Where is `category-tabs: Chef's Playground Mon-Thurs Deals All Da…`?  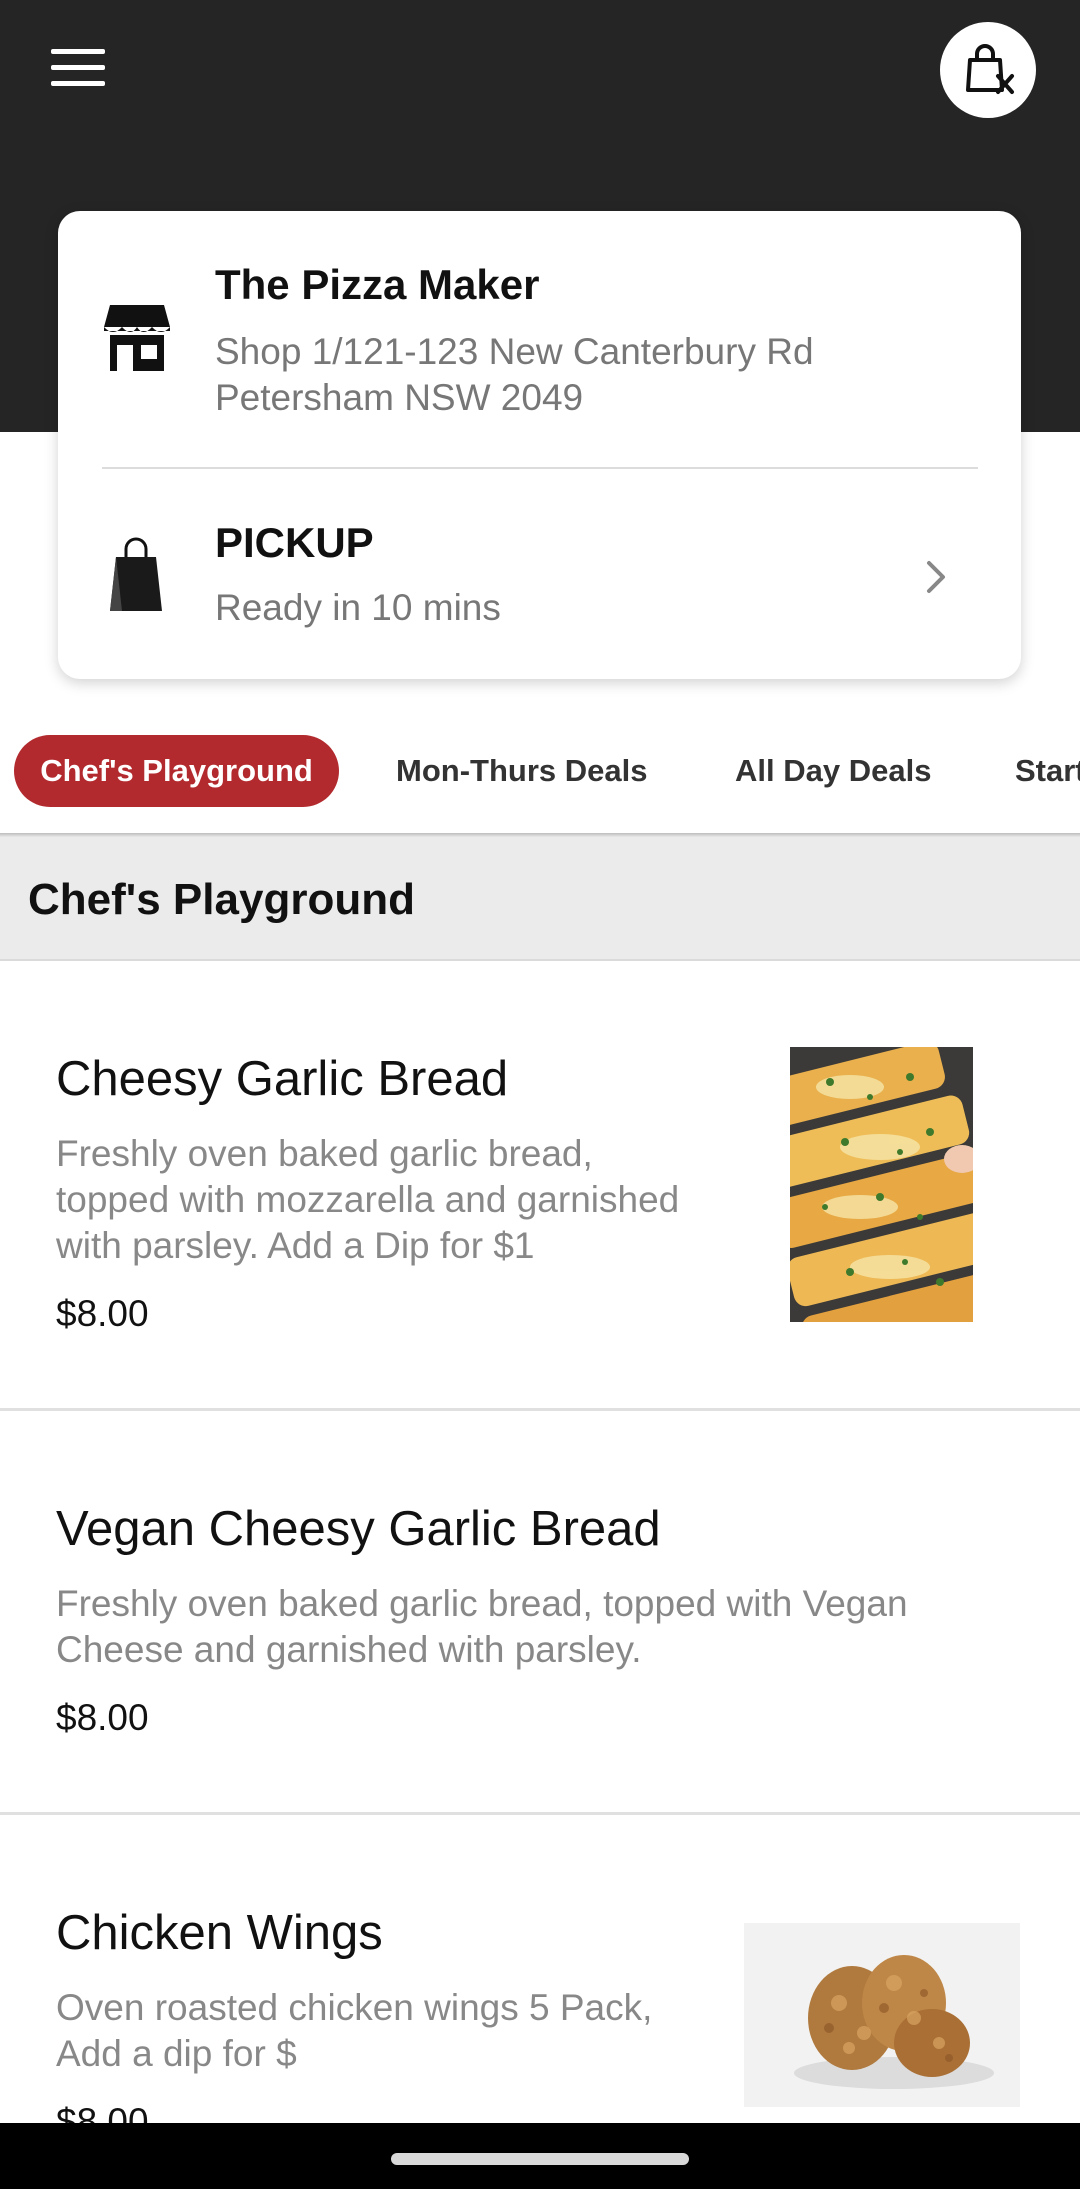
category-tabs: Chef's Playground Mon-Thurs Deals All Da… is located at coordinates (540, 771).